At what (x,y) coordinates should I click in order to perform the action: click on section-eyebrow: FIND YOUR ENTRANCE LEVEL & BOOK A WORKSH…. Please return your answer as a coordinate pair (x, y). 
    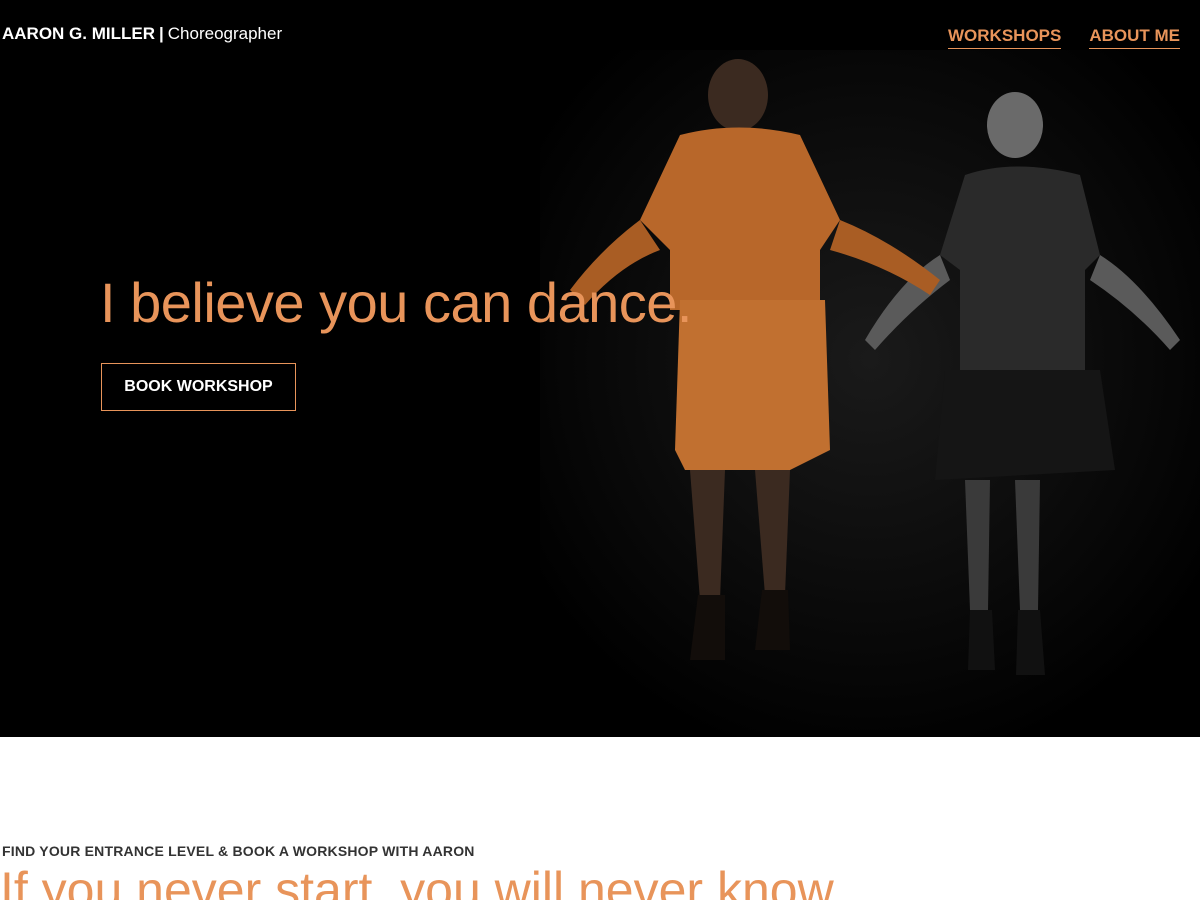
    Looking at the image, I should click on (238, 851).